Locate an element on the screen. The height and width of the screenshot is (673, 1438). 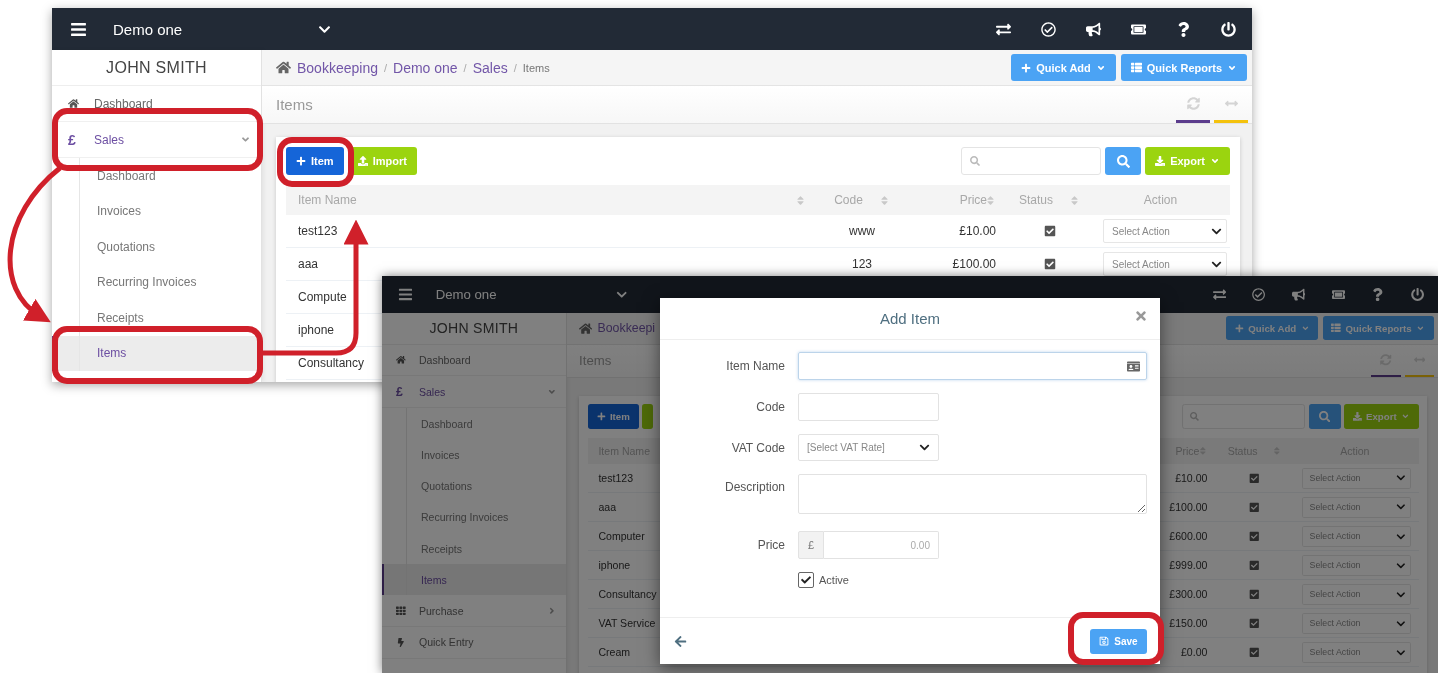
table-cell: Compute is located at coordinates (322, 297).